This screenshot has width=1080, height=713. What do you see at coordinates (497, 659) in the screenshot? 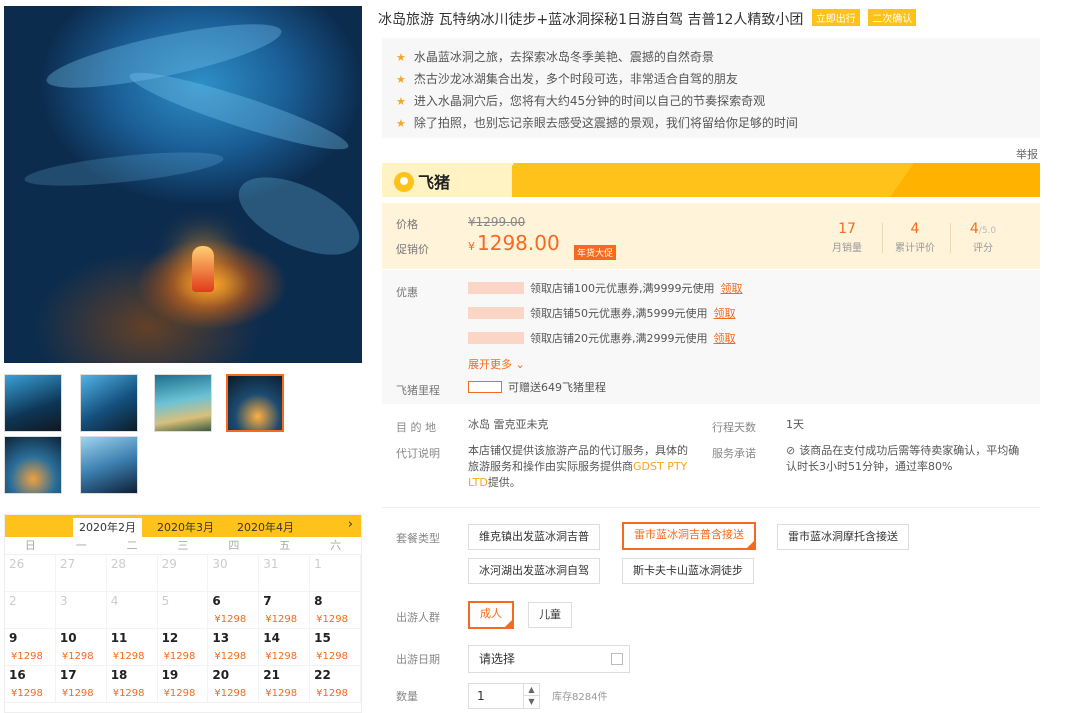
I see `travel-date-placeholder: 请选择` at bounding box center [497, 659].